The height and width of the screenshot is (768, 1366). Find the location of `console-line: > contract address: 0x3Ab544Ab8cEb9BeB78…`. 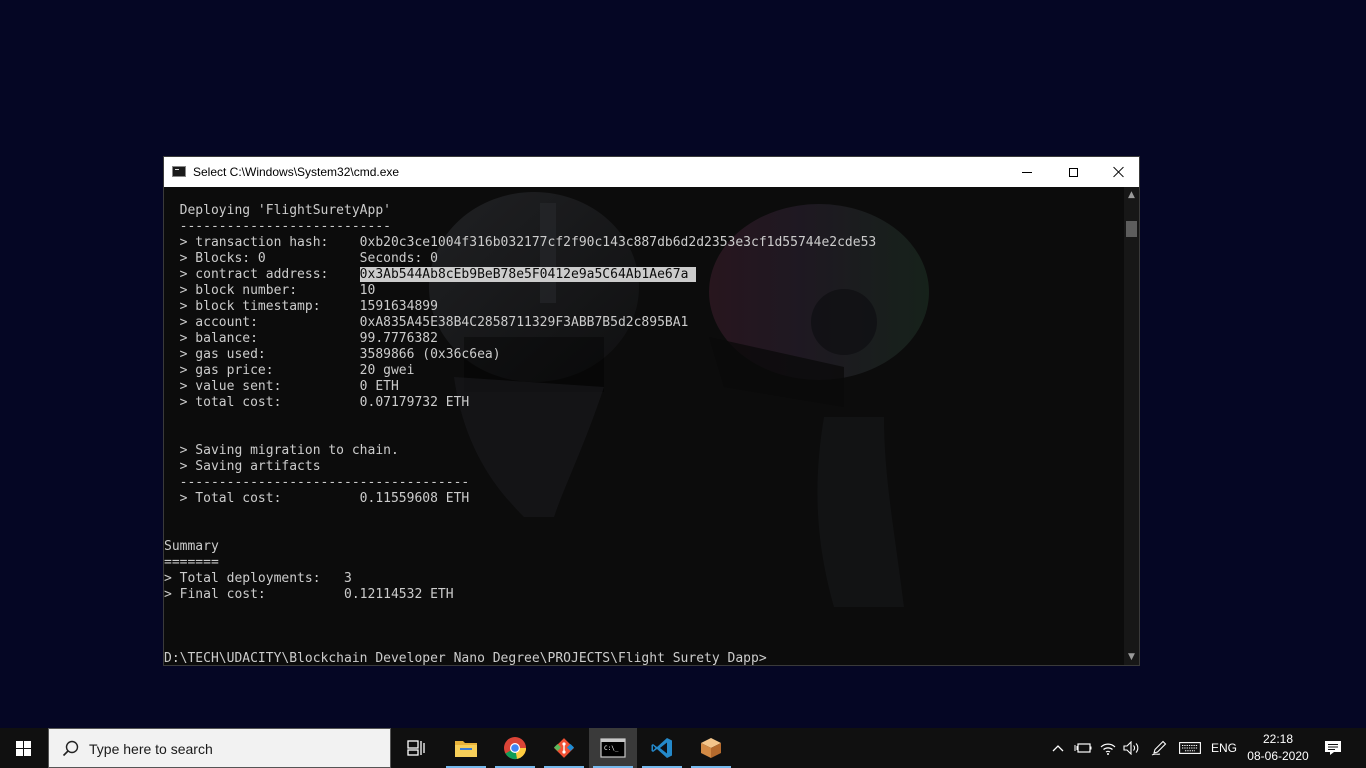

console-line: > contract address: 0x3Ab544Ab8cEb9BeB78… is located at coordinates (520, 275).